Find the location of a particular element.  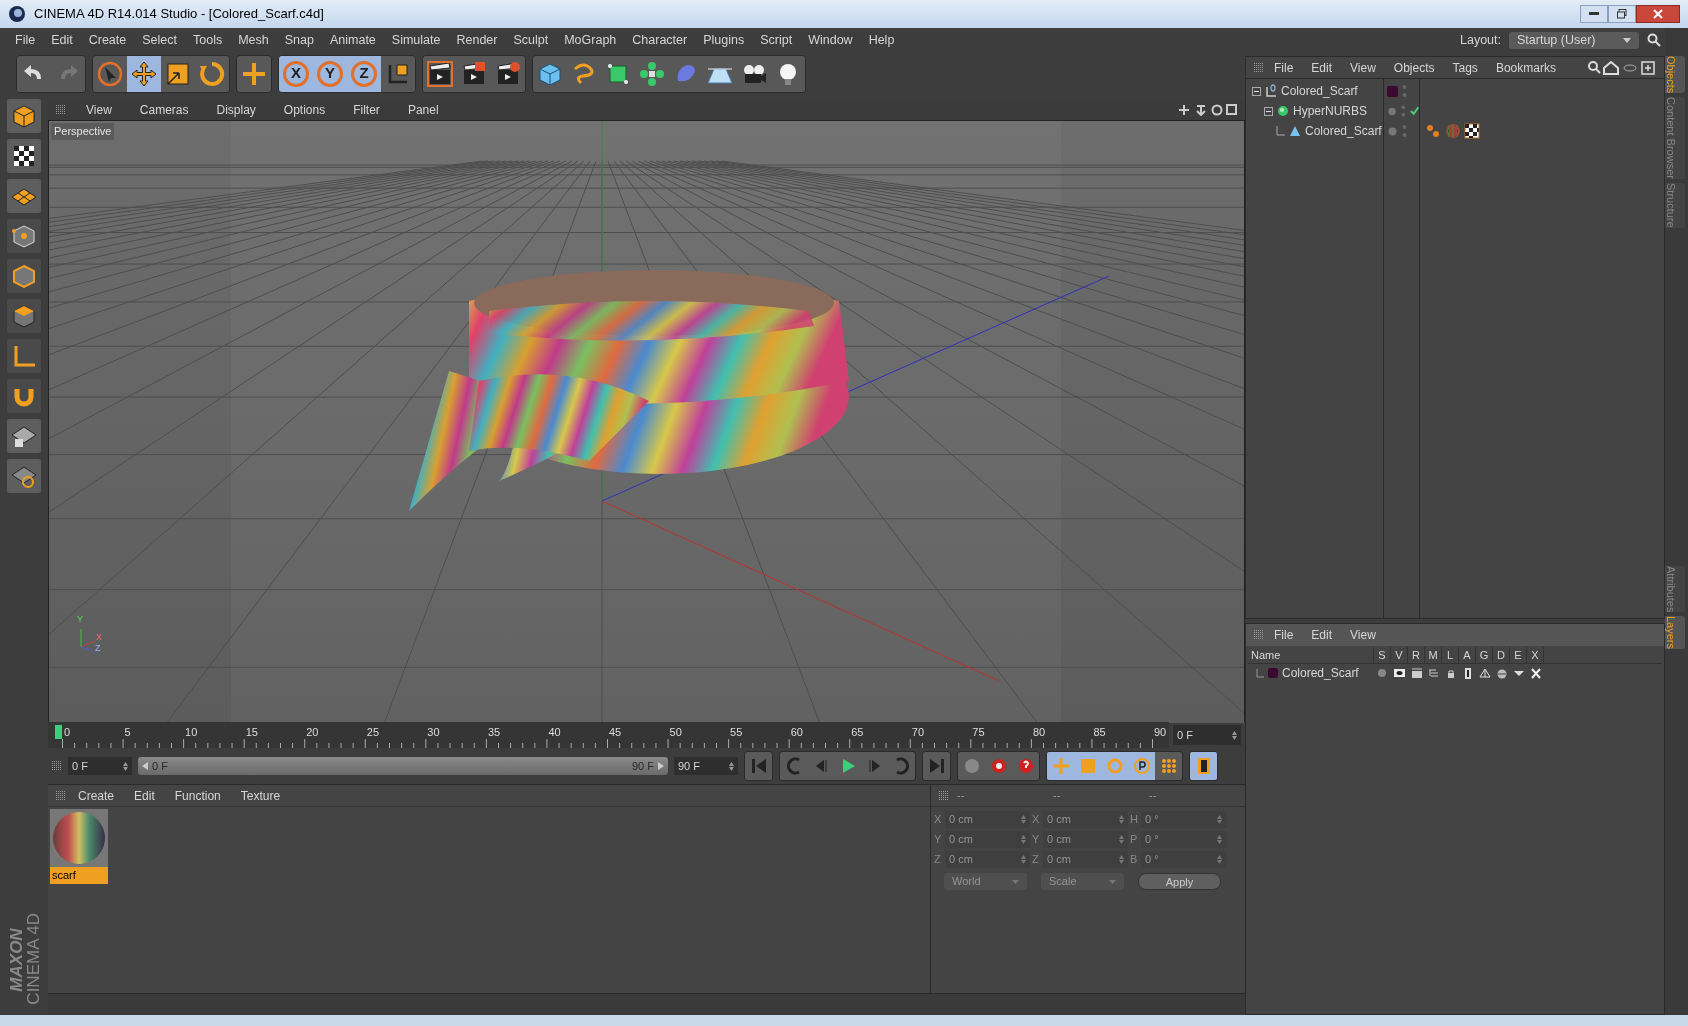

live-tool-button is located at coordinates (254, 73).